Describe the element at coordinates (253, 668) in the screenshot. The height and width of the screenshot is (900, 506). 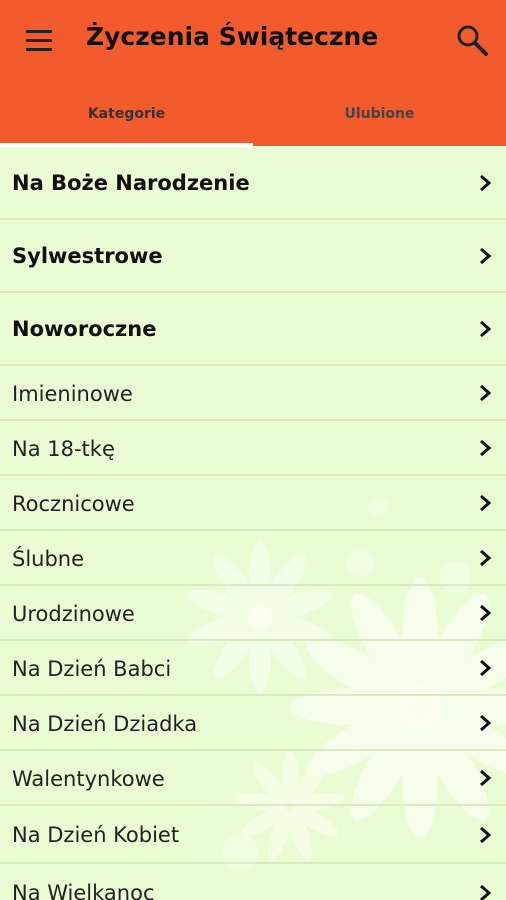
I see `list-item: Na Dzień Babci` at that location.